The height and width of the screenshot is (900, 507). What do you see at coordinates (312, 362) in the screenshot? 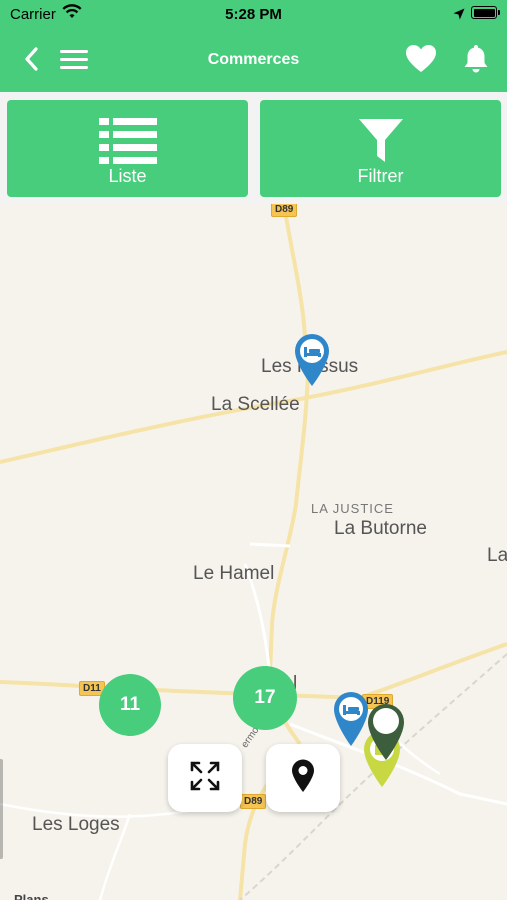
I see `hotel-pin-icon` at bounding box center [312, 362].